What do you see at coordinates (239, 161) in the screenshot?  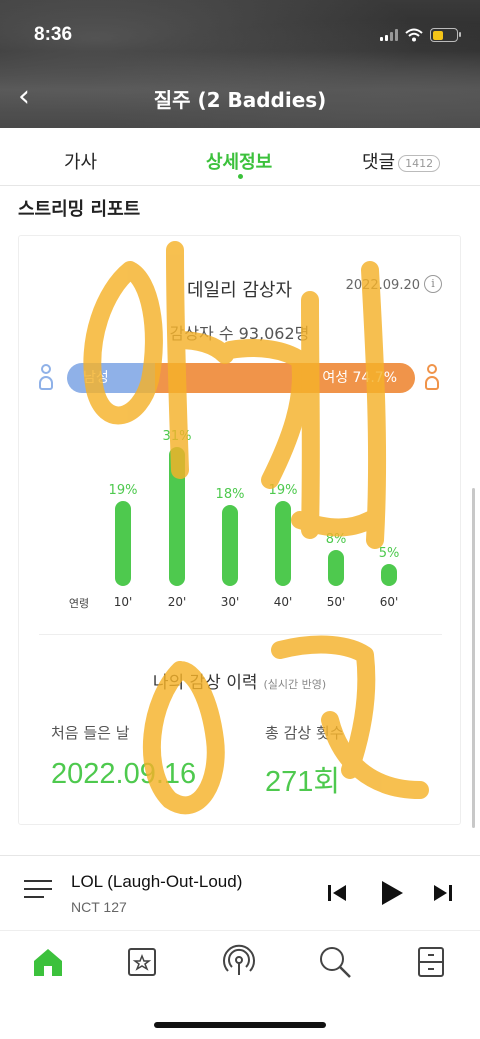 I see `tab-details: 상세정보` at bounding box center [239, 161].